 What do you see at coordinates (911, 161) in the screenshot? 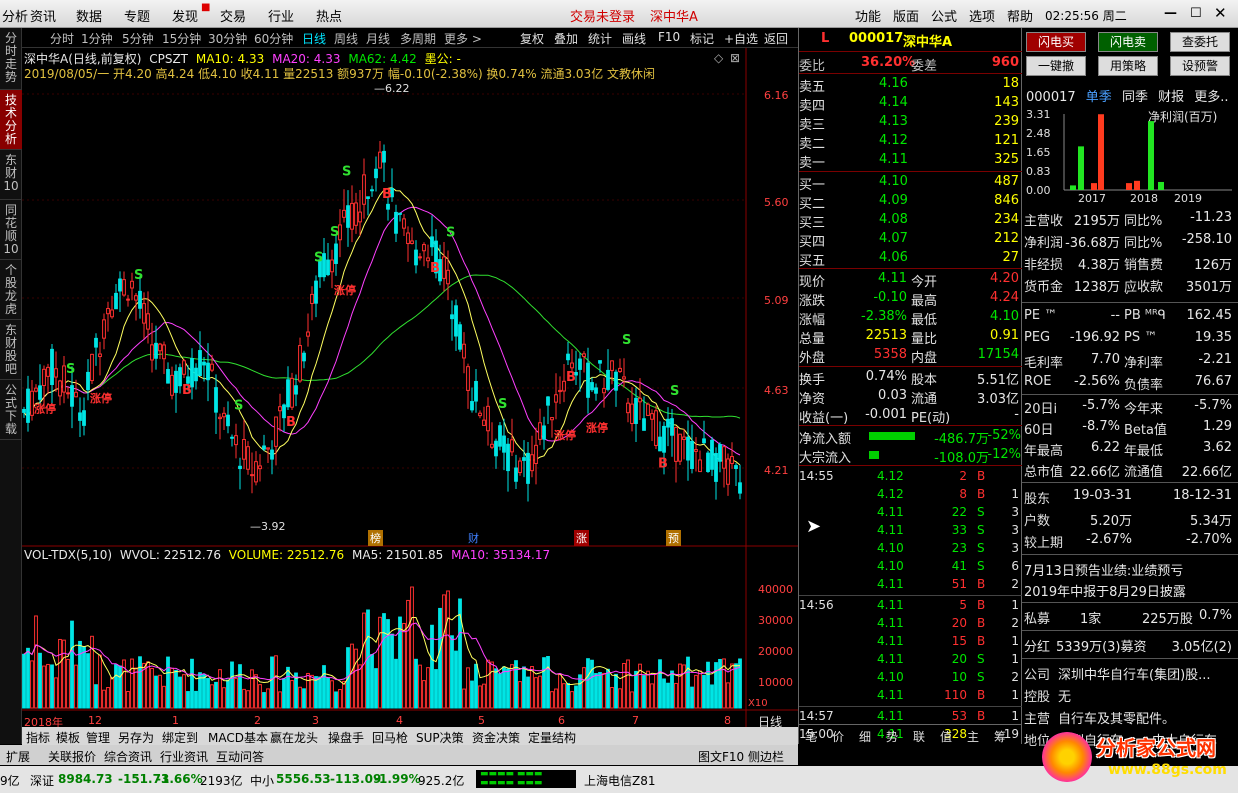
I see `ask-row: 卖一 4.11 325` at bounding box center [911, 161].